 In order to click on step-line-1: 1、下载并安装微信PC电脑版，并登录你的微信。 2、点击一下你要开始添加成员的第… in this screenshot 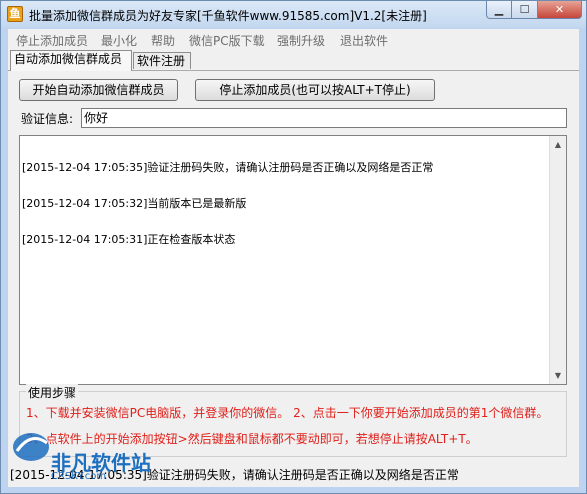, I will do `click(287, 413)`.